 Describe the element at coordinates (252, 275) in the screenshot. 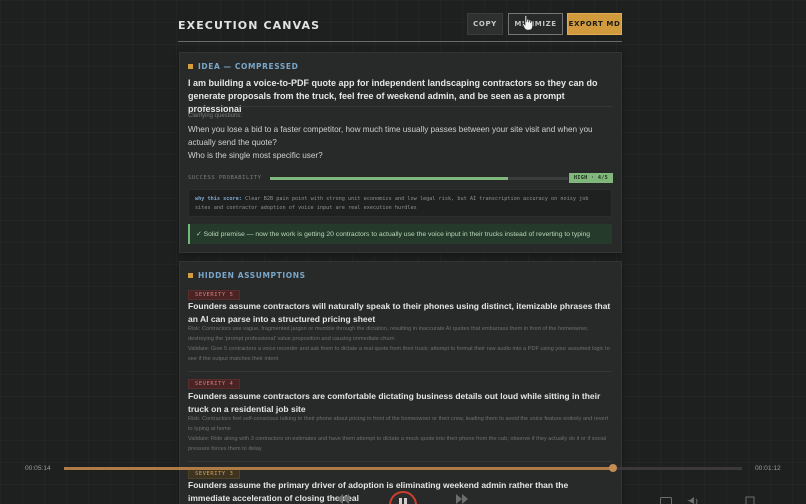

I see `assumptions-section-label: HIDDEN ASSUMPTIONS` at that location.